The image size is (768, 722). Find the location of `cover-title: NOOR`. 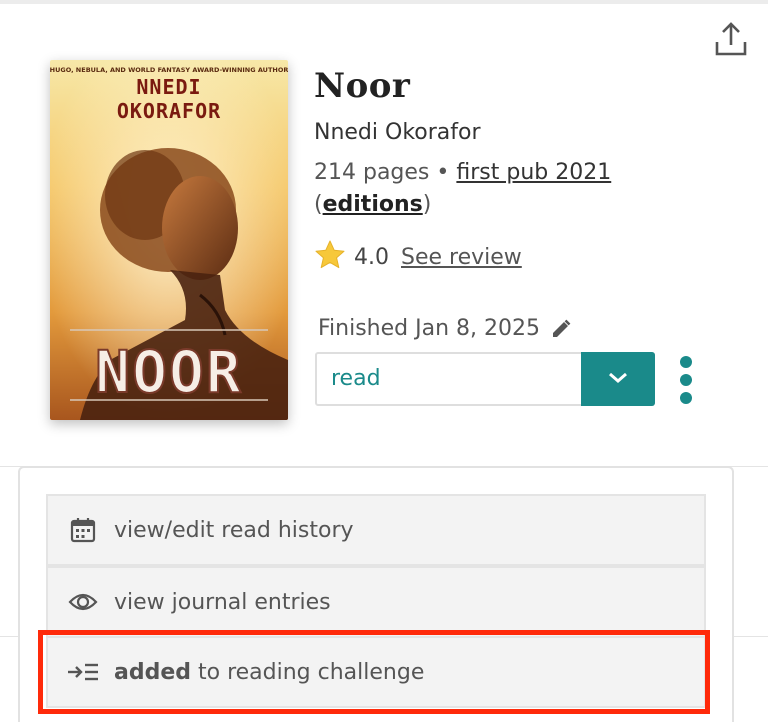

cover-title: NOOR is located at coordinates (169, 372).